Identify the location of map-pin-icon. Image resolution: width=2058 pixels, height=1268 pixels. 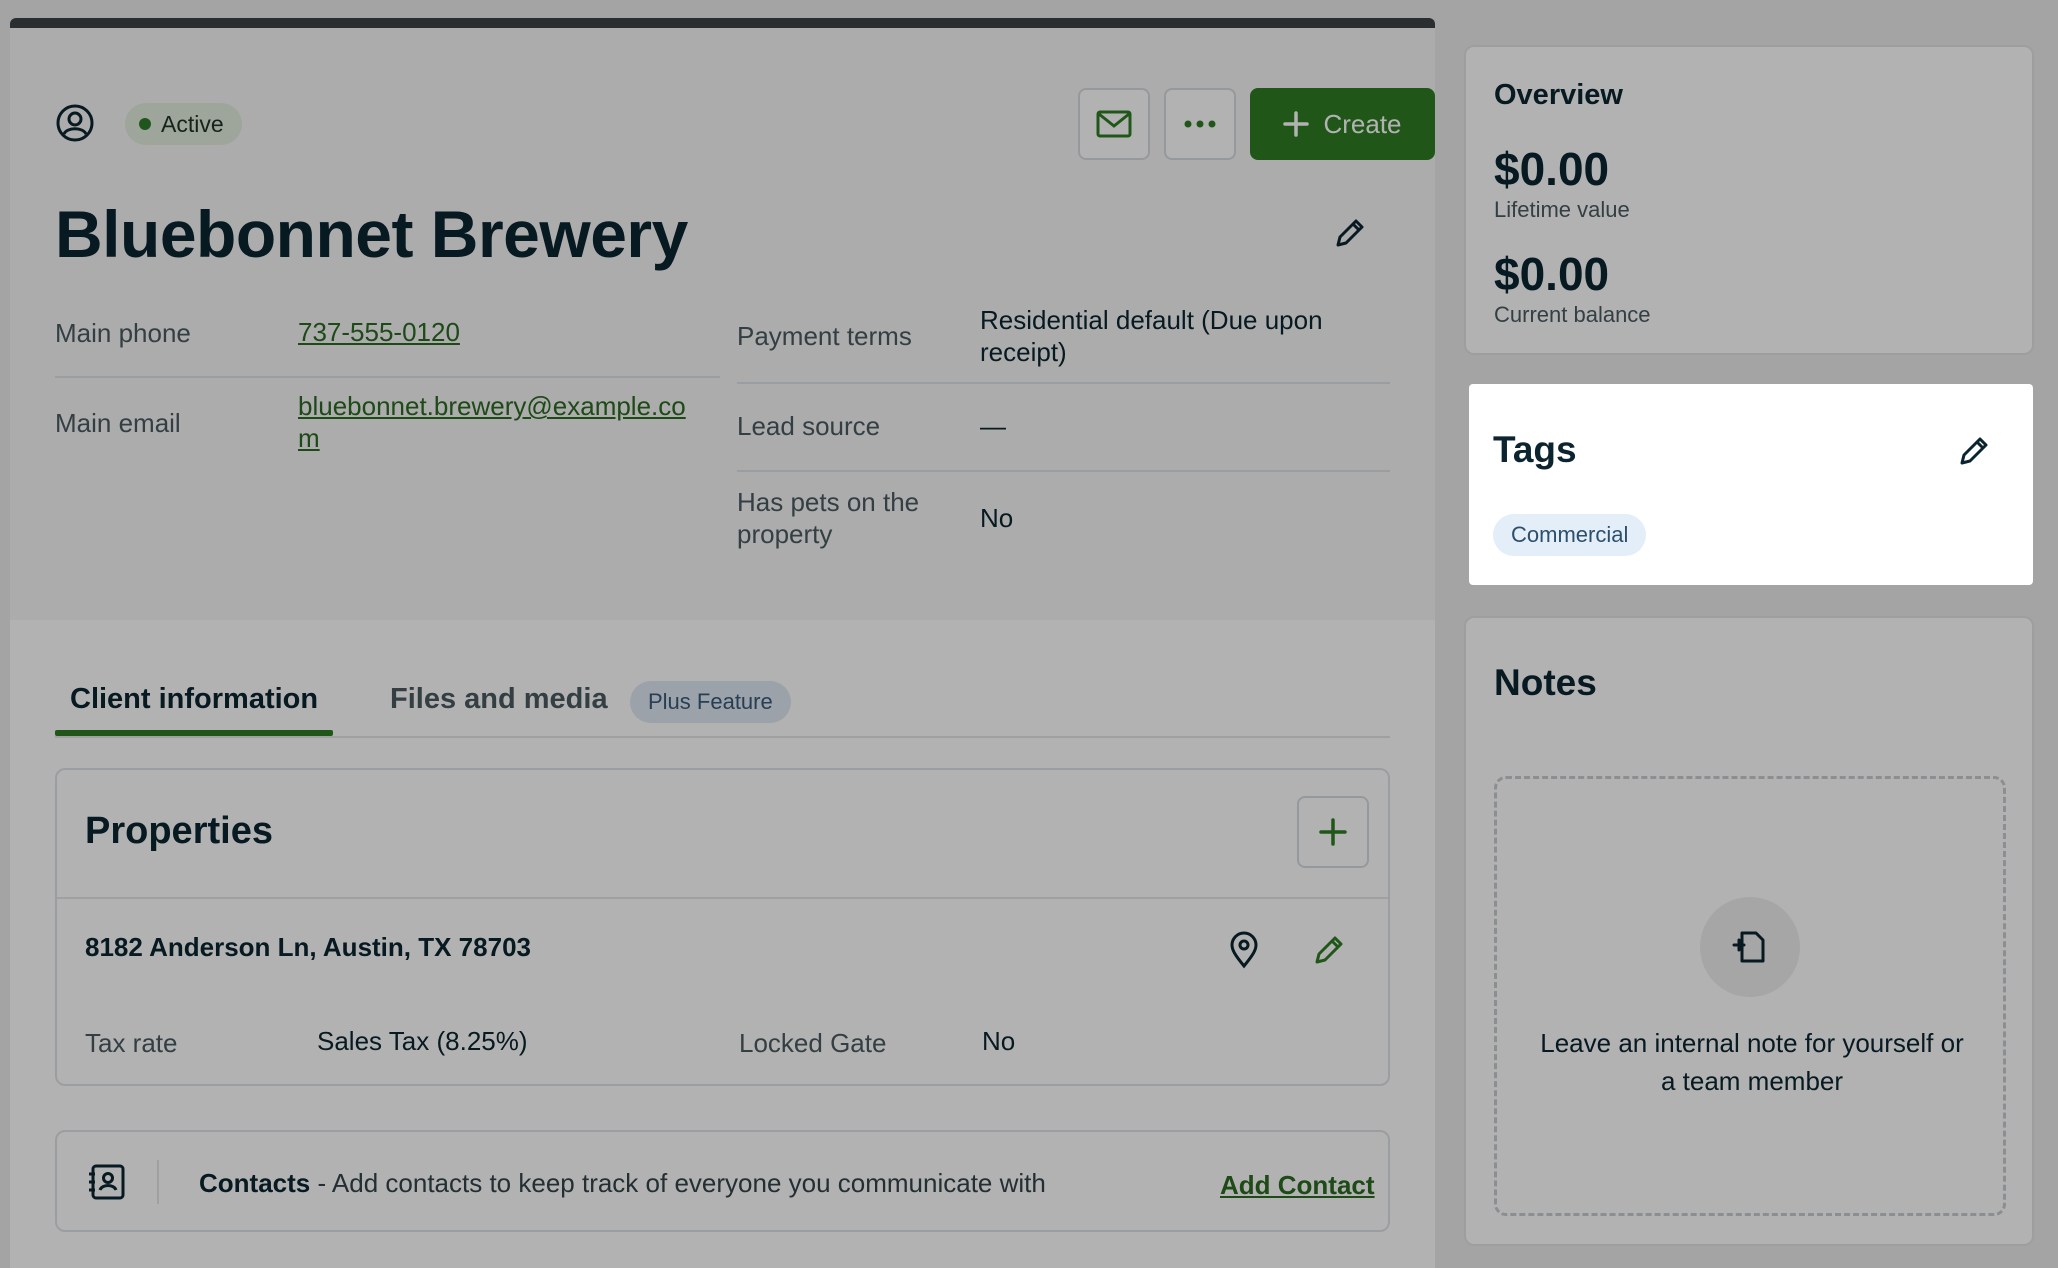
(1244, 950).